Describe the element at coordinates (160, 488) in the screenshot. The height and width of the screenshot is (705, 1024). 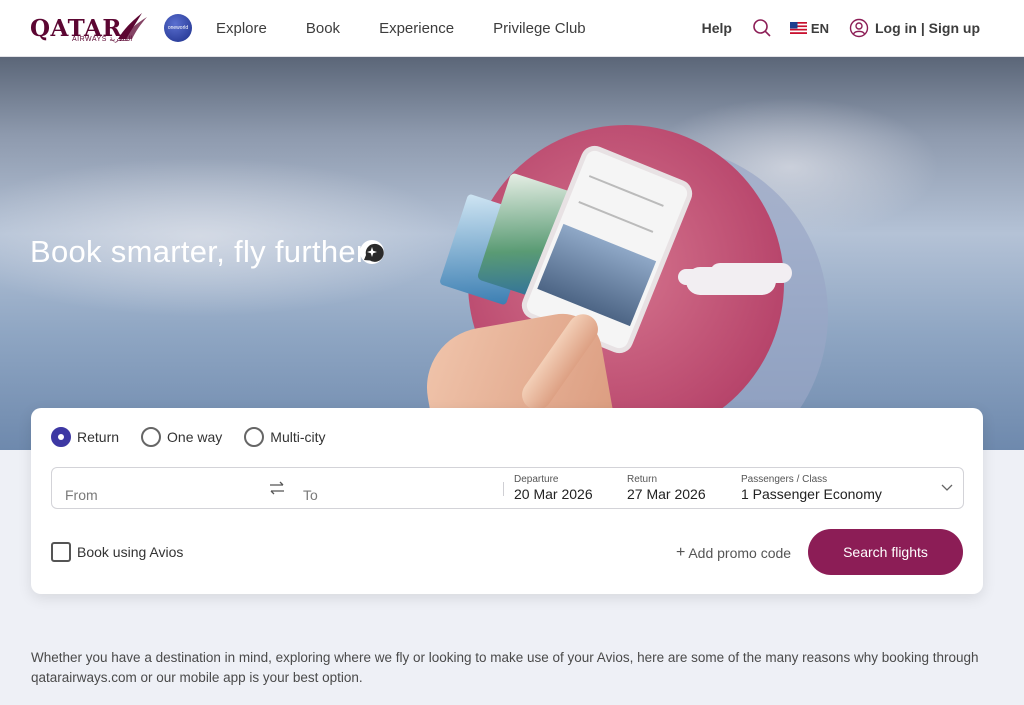
I see `from-field: From` at that location.